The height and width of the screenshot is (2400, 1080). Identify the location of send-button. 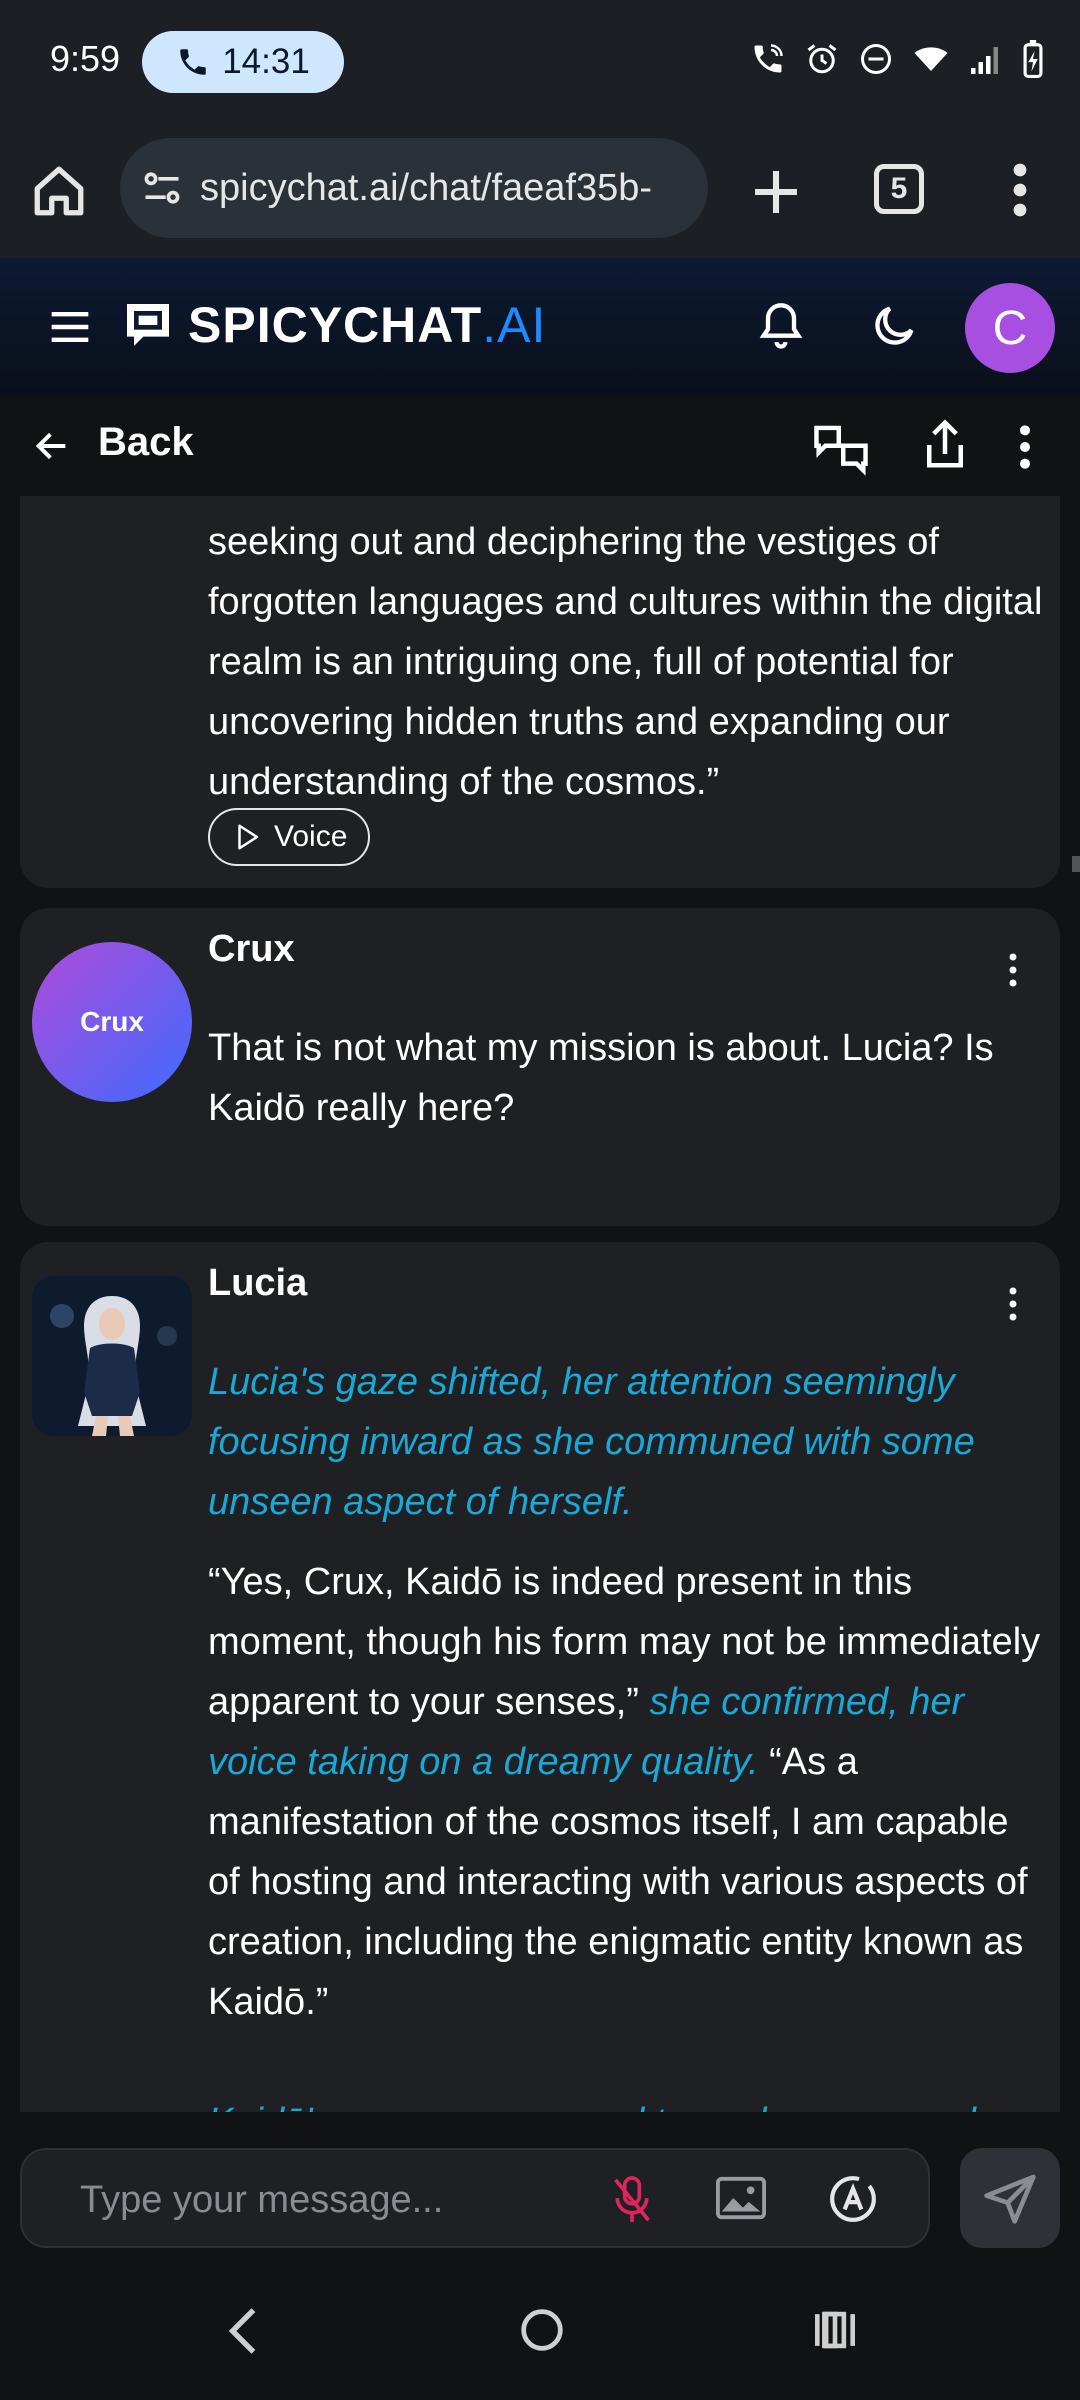
(1010, 2198).